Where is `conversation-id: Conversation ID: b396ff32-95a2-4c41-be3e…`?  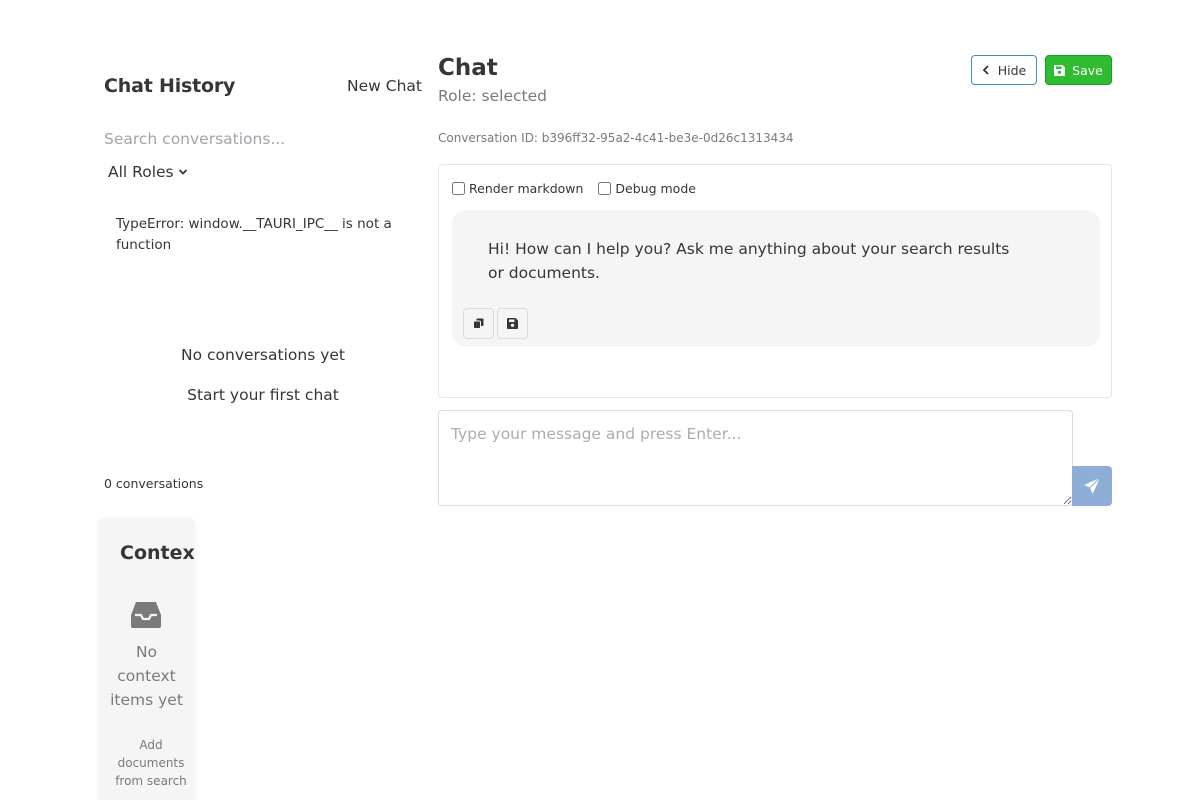 conversation-id: Conversation ID: b396ff32-95a2-4c41-be3e… is located at coordinates (616, 138).